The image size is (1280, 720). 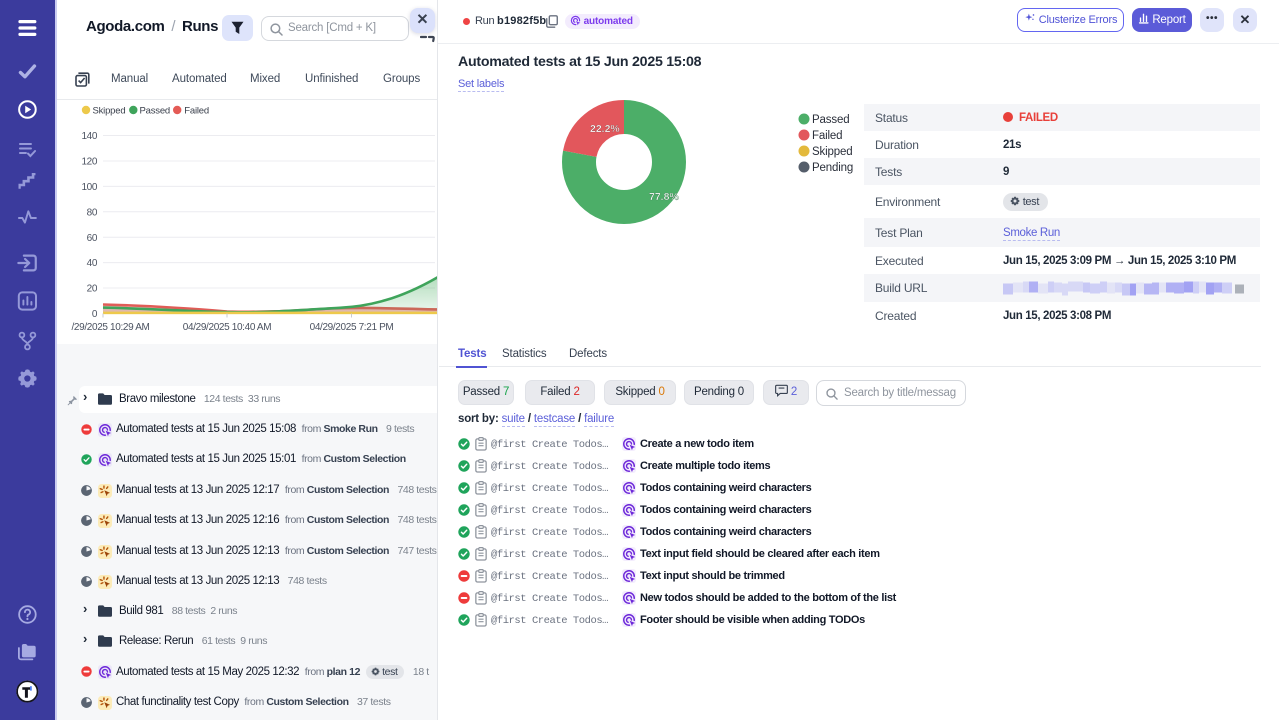 I want to click on svg-text: Skipped, so click(x=832, y=152).